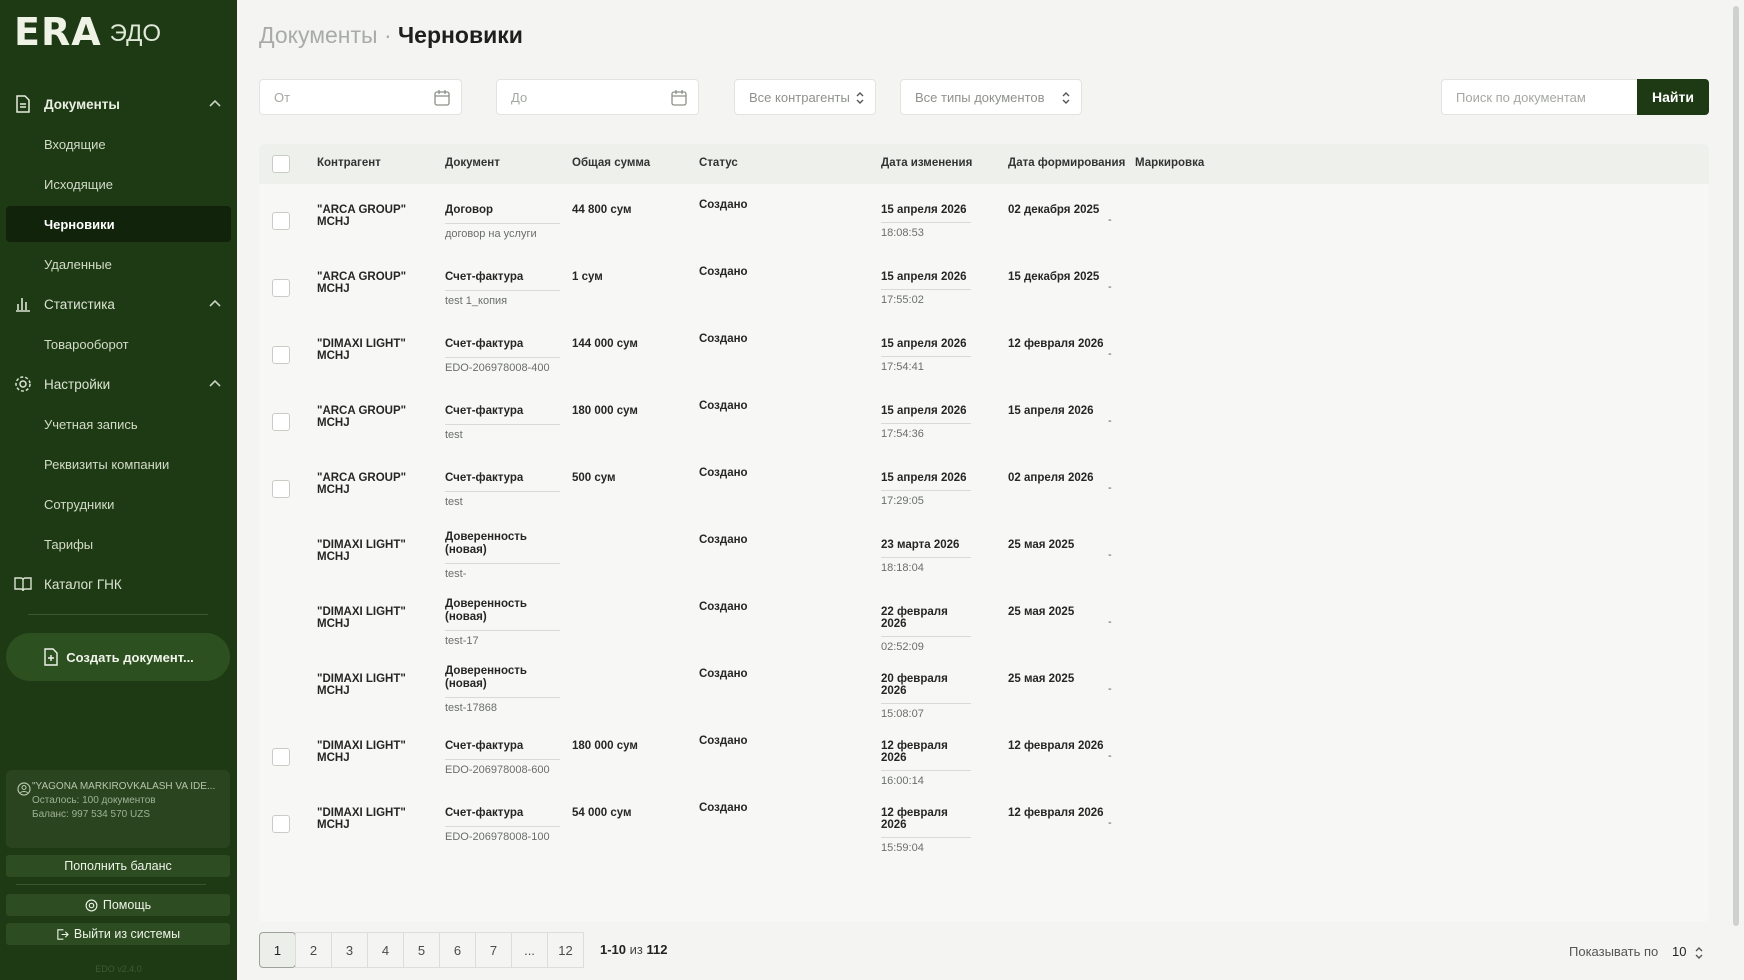 The image size is (1744, 980). What do you see at coordinates (118, 144) in the screenshot?
I see `sidebar-item-incoming: Входящие` at bounding box center [118, 144].